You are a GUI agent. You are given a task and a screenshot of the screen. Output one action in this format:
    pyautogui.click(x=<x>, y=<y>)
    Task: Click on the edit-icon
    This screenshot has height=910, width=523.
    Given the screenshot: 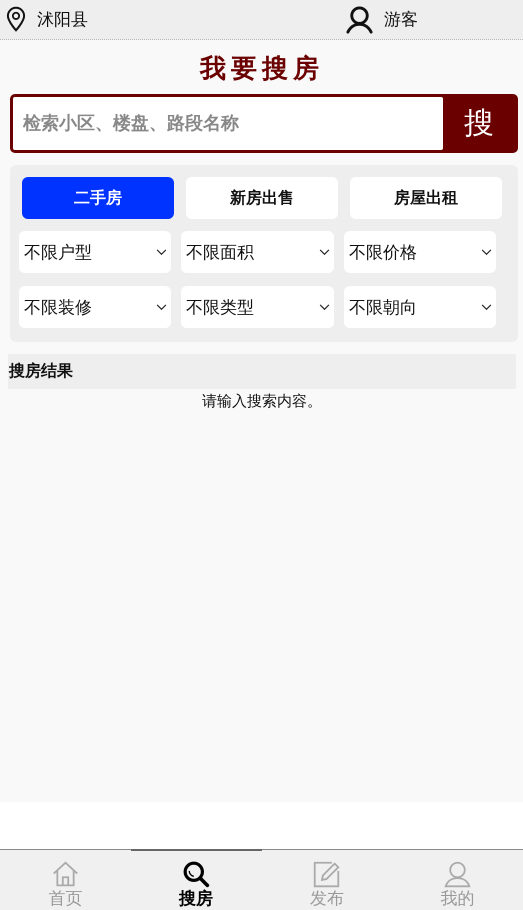 What is the action you would take?
    pyautogui.click(x=326, y=874)
    